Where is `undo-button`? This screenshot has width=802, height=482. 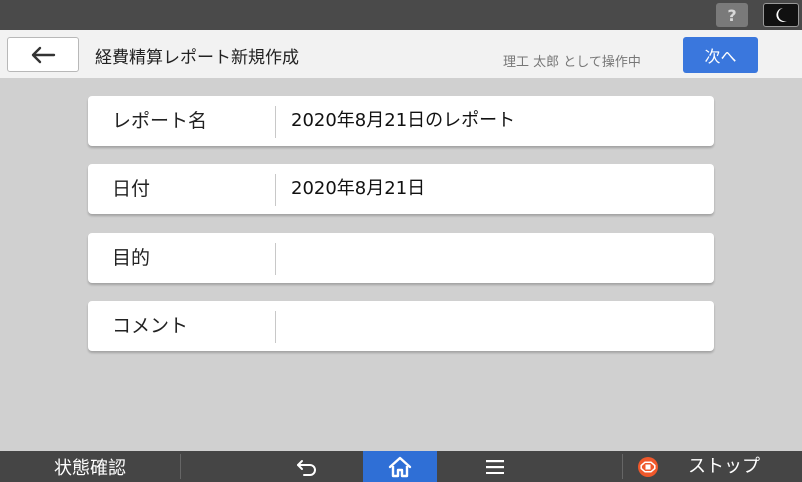 undo-button is located at coordinates (307, 466).